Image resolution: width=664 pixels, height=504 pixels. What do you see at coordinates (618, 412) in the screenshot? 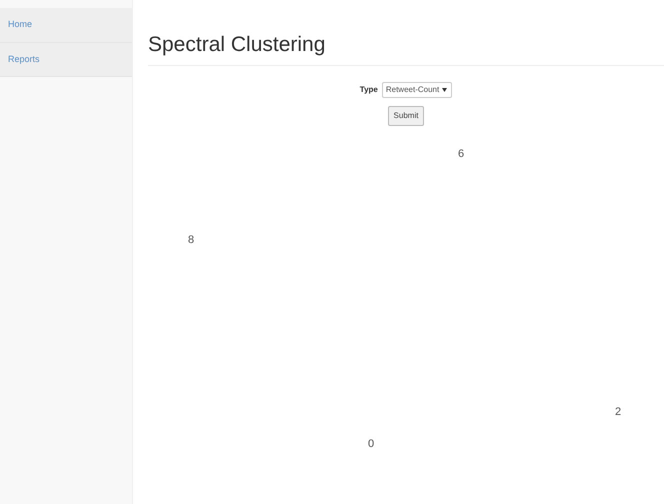
I see `node-label: 2` at bounding box center [618, 412].